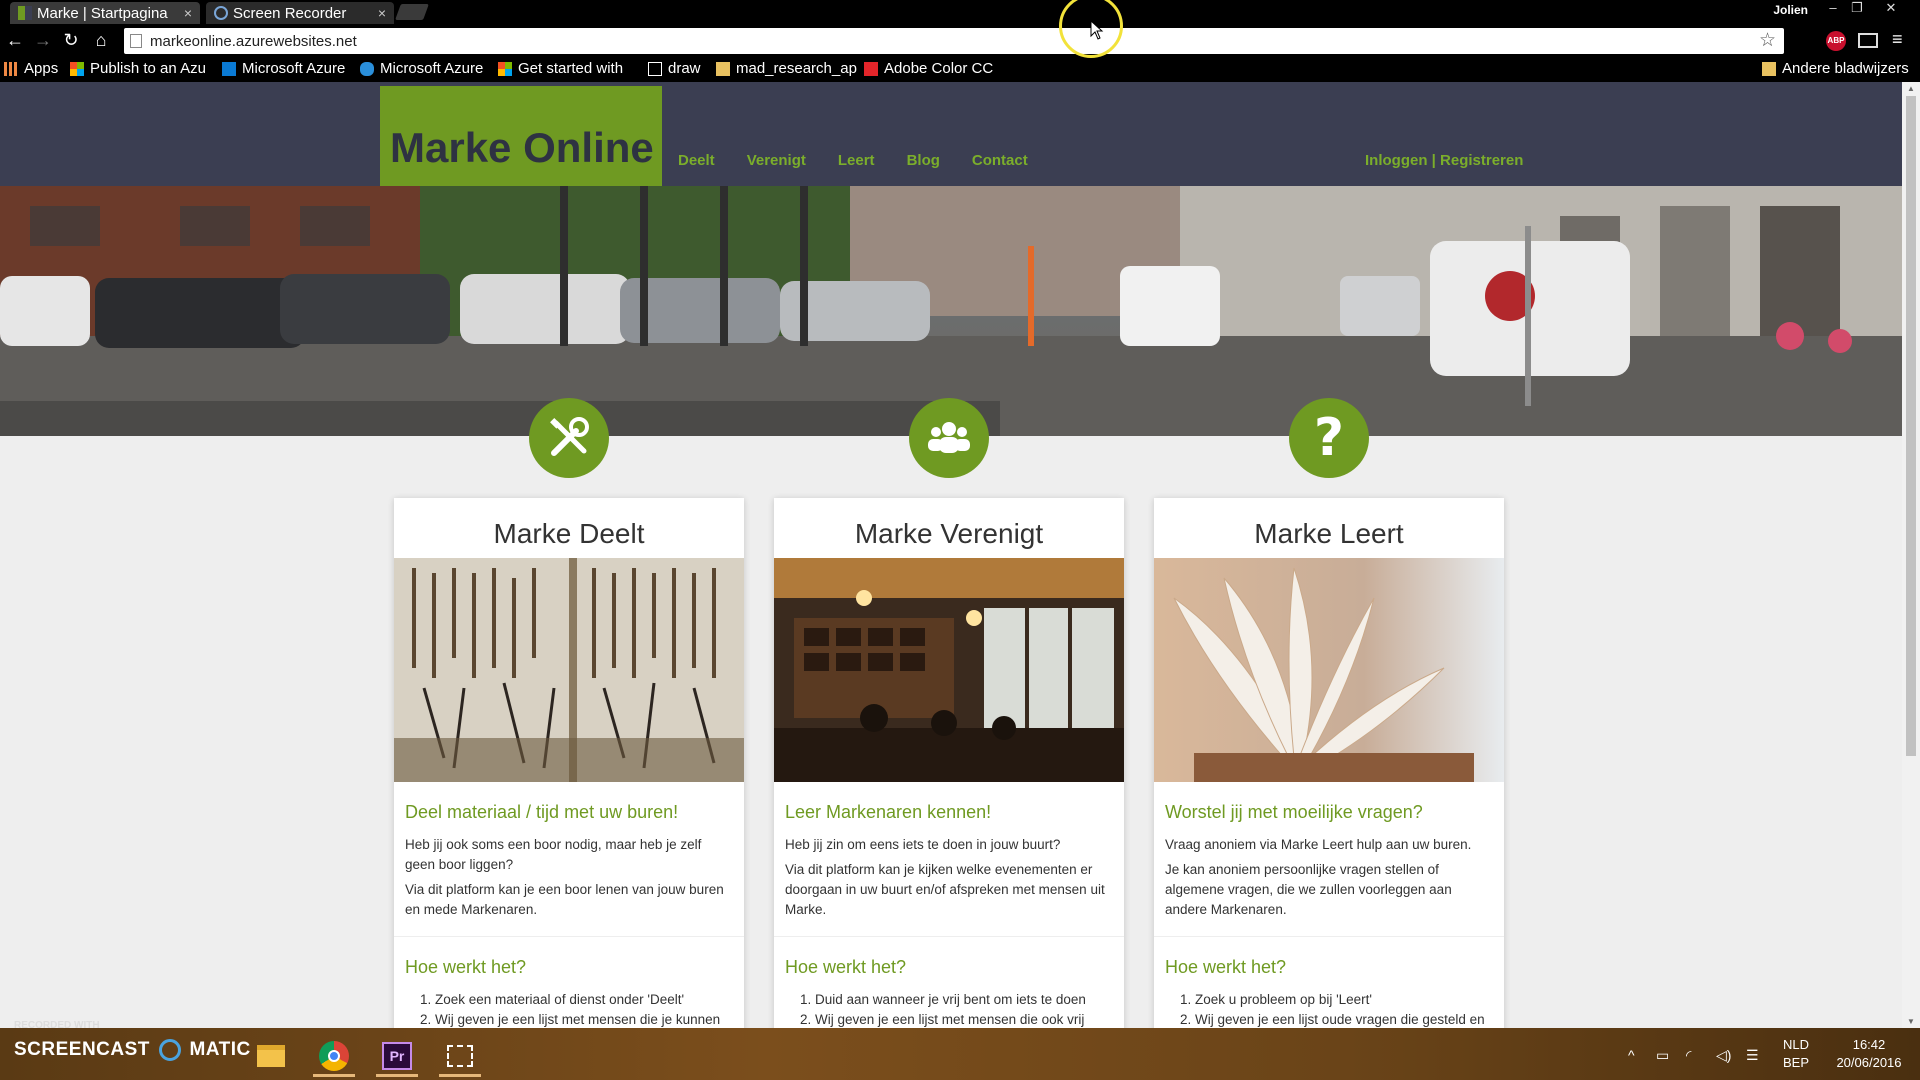  What do you see at coordinates (1869, 1054) in the screenshot?
I see `clock: 16:42 20/06/2016` at bounding box center [1869, 1054].